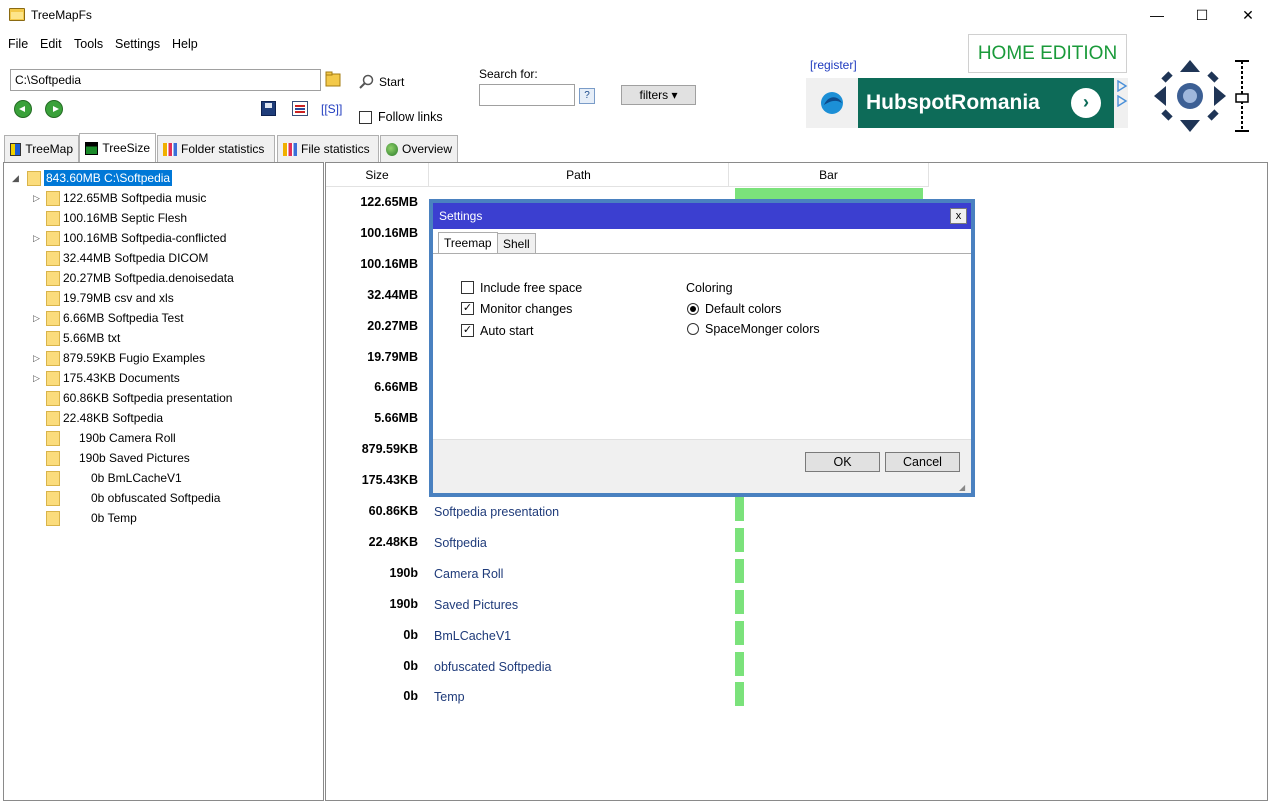 This screenshot has width=1271, height=805. What do you see at coordinates (127, 258) in the screenshot?
I see `tree-item: 32.44MB Softpedia DICOM` at bounding box center [127, 258].